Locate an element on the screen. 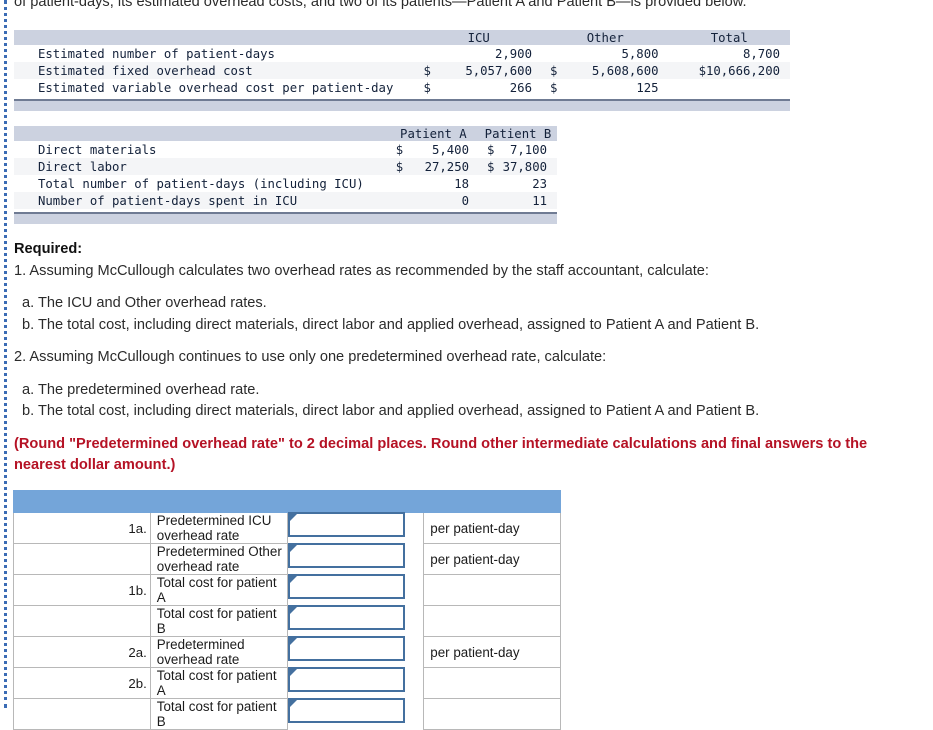 The width and height of the screenshot is (933, 730). row-label: Number of patient-days spent in ICU is located at coordinates (201, 200).